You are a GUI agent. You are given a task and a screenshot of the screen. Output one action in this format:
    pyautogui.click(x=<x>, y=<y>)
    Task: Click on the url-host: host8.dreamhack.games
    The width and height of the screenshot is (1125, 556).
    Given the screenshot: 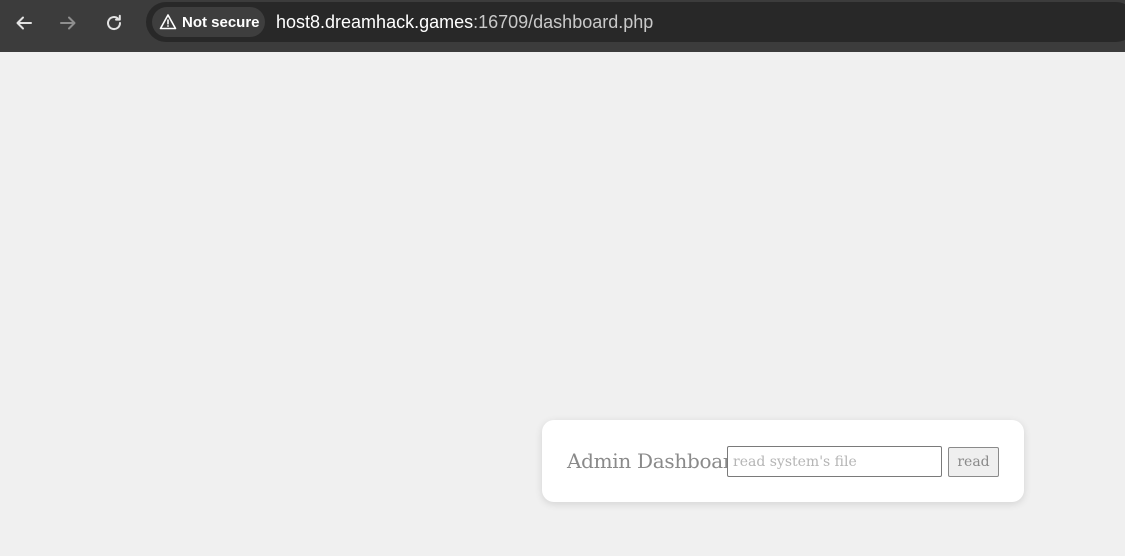 What is the action you would take?
    pyautogui.click(x=375, y=22)
    